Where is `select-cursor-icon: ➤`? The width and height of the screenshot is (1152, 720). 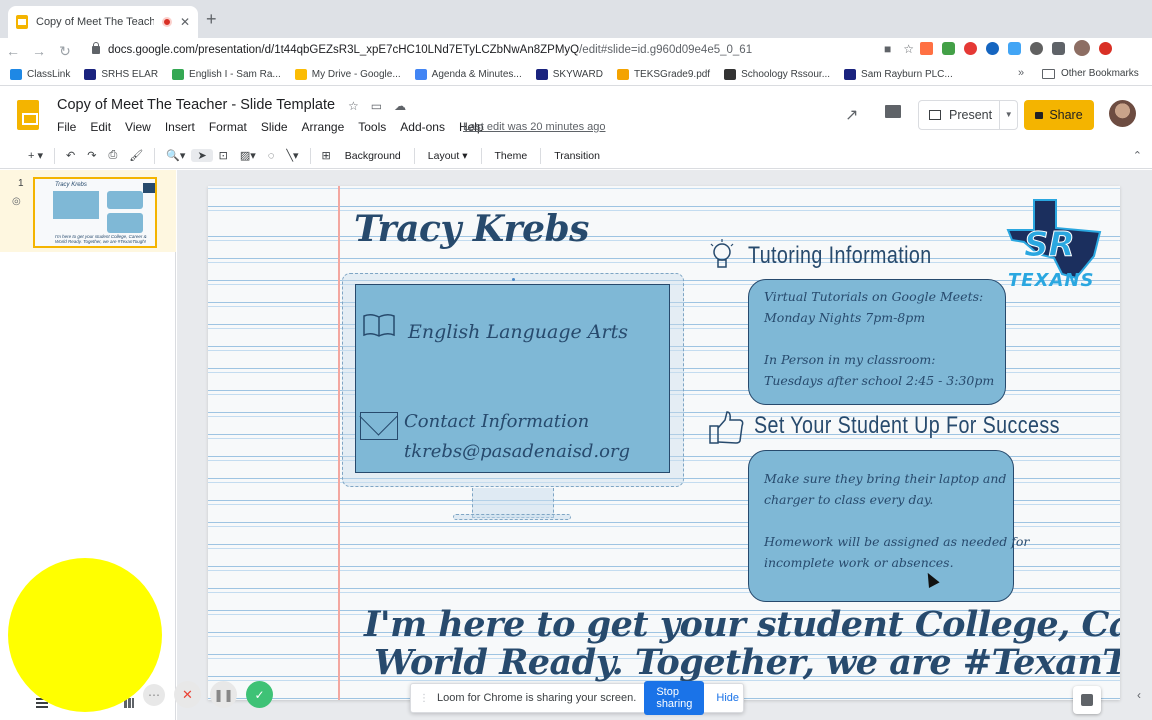 select-cursor-icon: ➤ is located at coordinates (202, 155).